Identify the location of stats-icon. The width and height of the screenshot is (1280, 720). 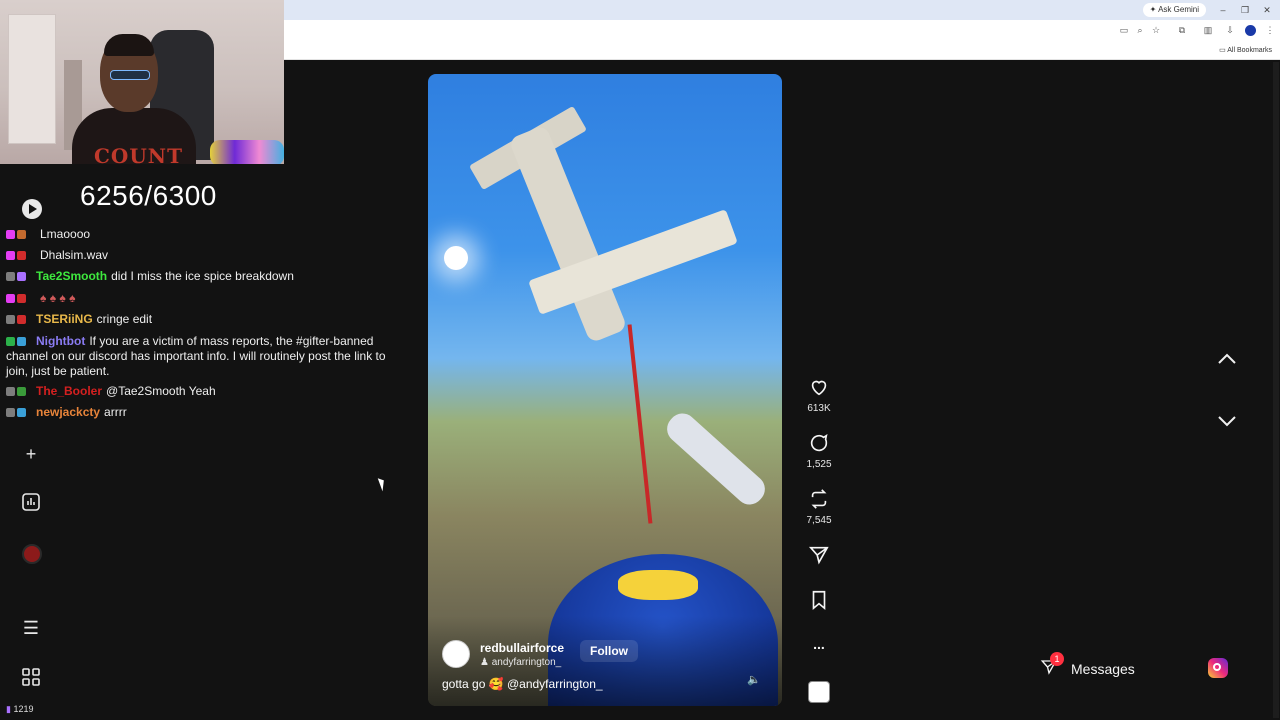
(31, 503).